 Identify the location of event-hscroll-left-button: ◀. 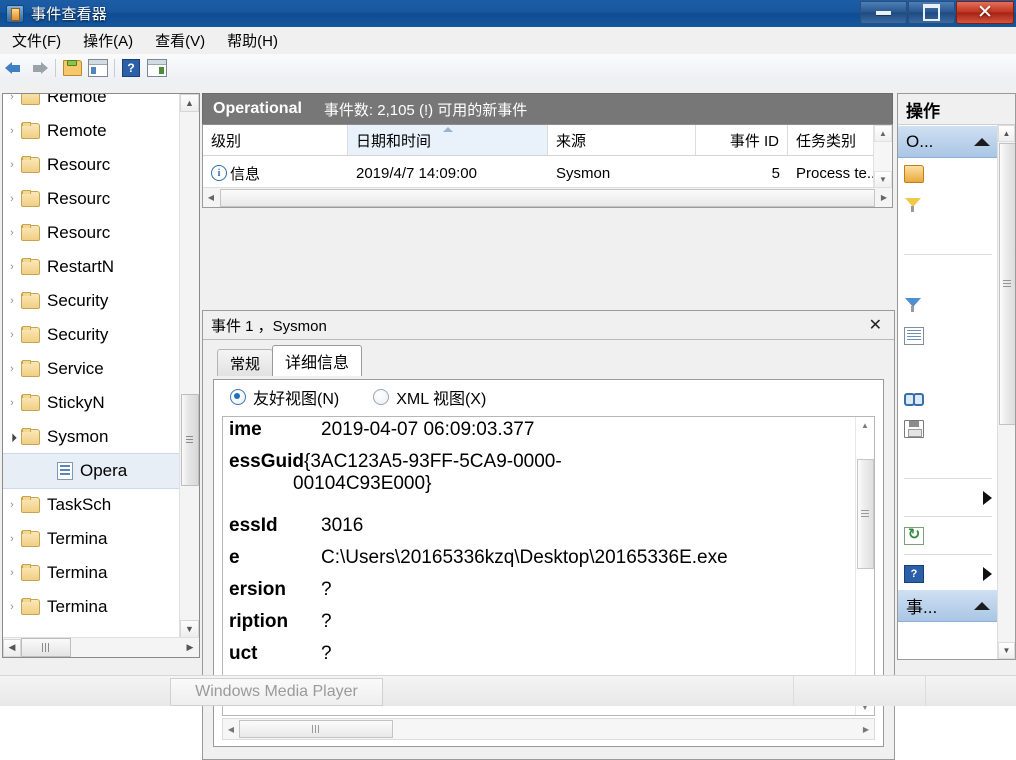
(211, 197).